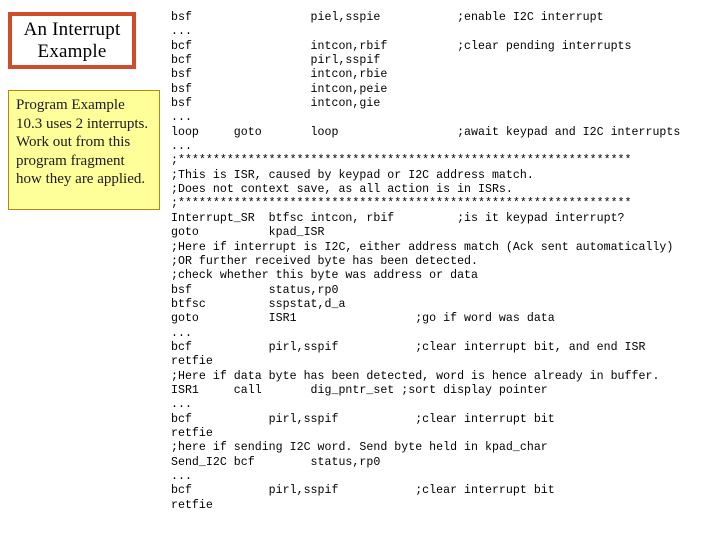 This screenshot has height=540, width=720. What do you see at coordinates (248, 233) in the screenshot?
I see `code-line: goto kpad_ISR` at bounding box center [248, 233].